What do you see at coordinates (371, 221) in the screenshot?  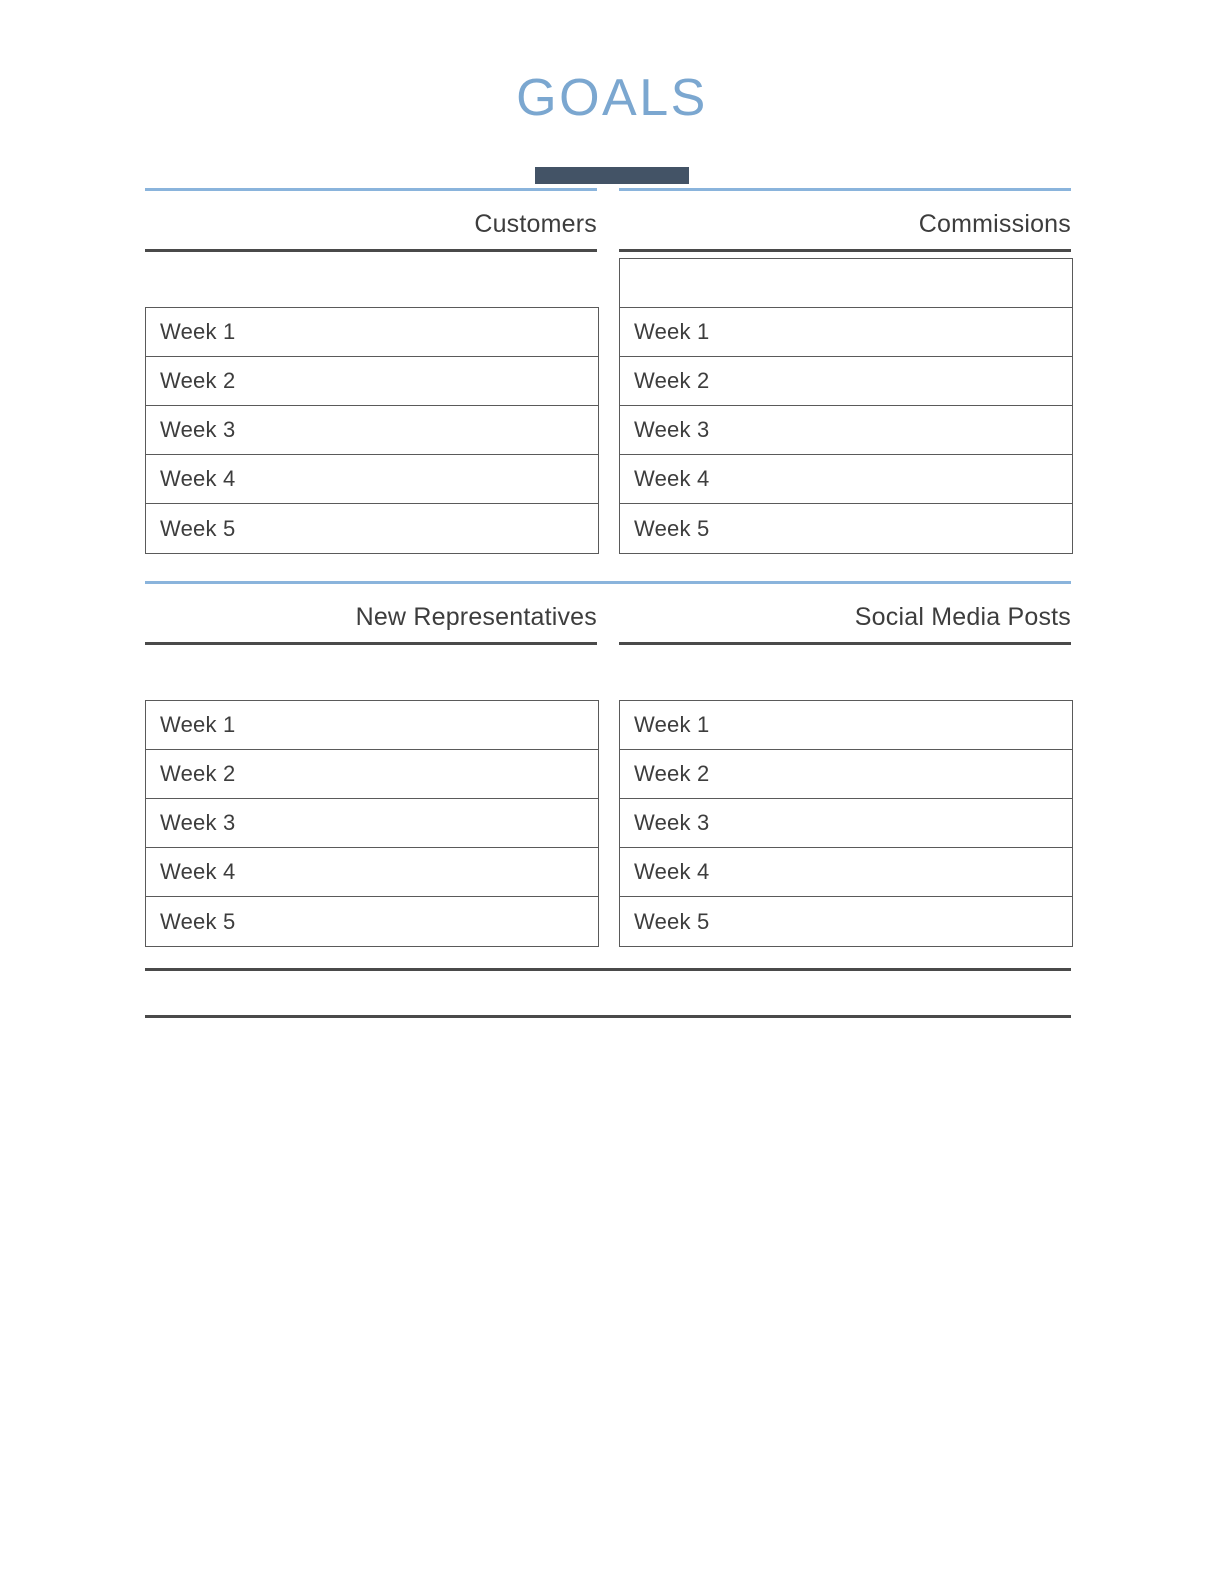 I see `header-column-customers: Customers` at bounding box center [371, 221].